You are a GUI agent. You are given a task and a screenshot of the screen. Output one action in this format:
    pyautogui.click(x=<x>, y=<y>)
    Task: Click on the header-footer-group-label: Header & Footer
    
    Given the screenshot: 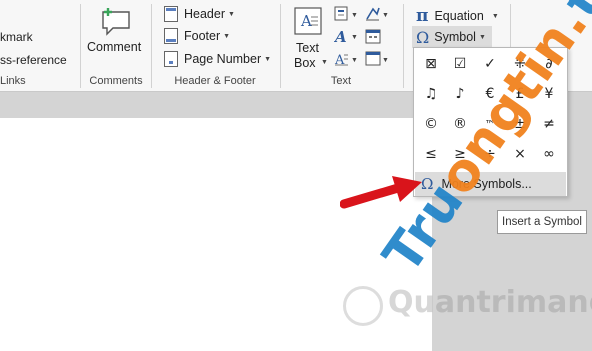 What is the action you would take?
    pyautogui.click(x=215, y=81)
    